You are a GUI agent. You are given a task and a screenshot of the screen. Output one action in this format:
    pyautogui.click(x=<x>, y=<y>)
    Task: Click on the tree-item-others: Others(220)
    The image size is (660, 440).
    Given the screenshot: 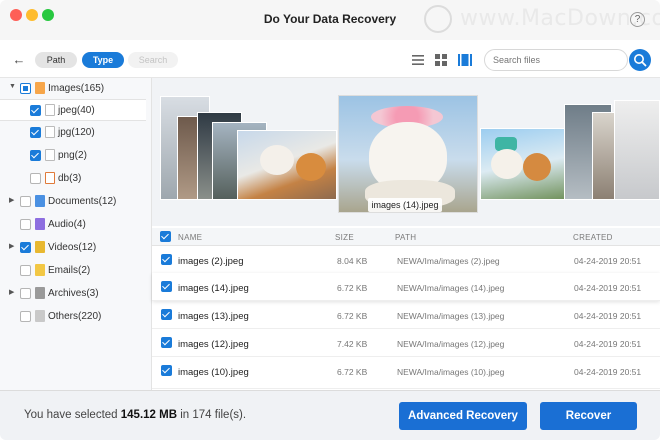 What is the action you would take?
    pyautogui.click(x=76, y=317)
    